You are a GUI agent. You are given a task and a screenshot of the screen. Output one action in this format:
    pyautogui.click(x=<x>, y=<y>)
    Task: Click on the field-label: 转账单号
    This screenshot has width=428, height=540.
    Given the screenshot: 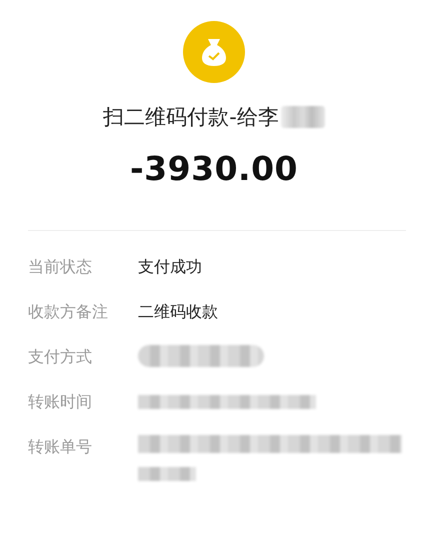 What is the action you would take?
    pyautogui.click(x=60, y=447)
    